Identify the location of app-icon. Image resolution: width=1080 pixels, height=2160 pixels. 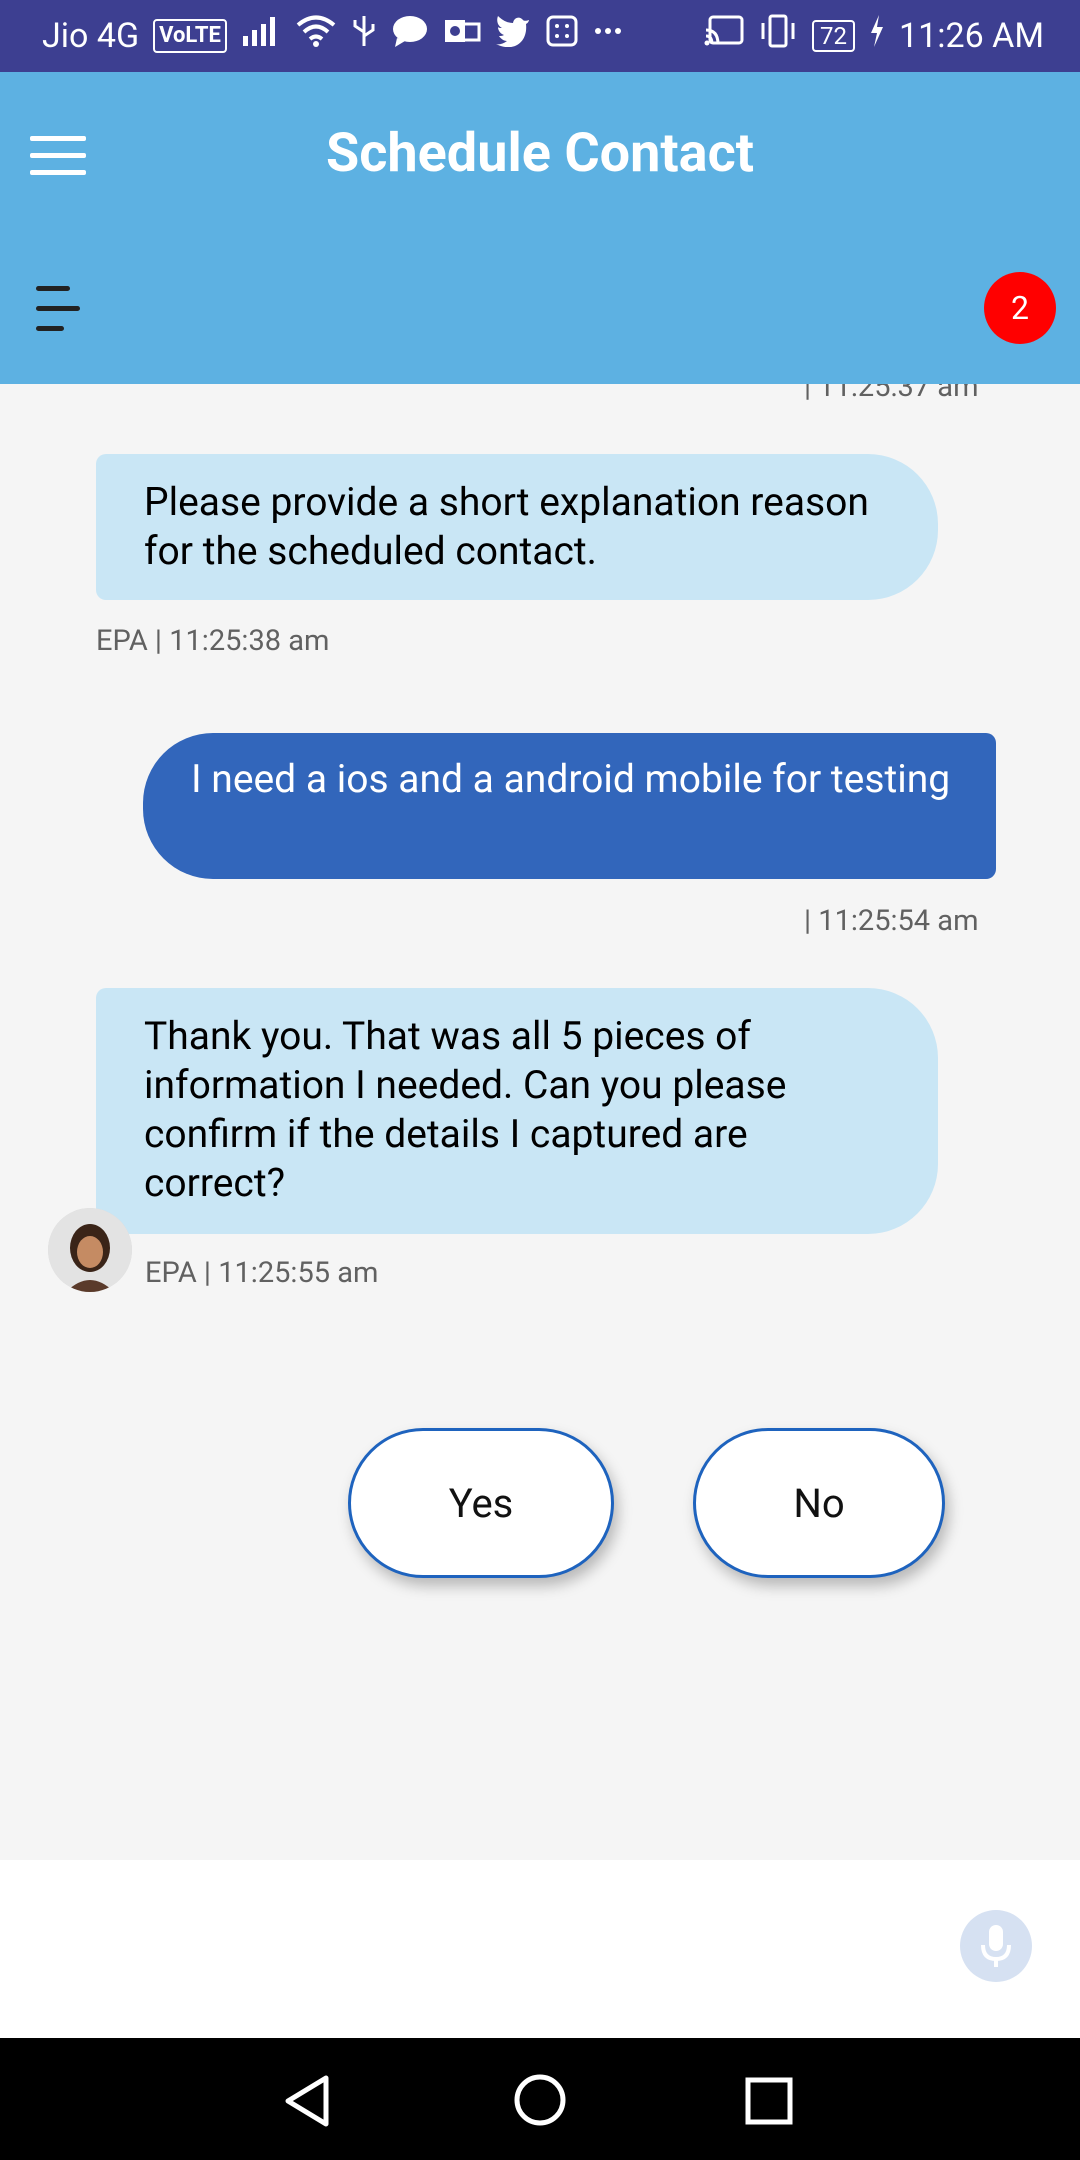
(562, 35).